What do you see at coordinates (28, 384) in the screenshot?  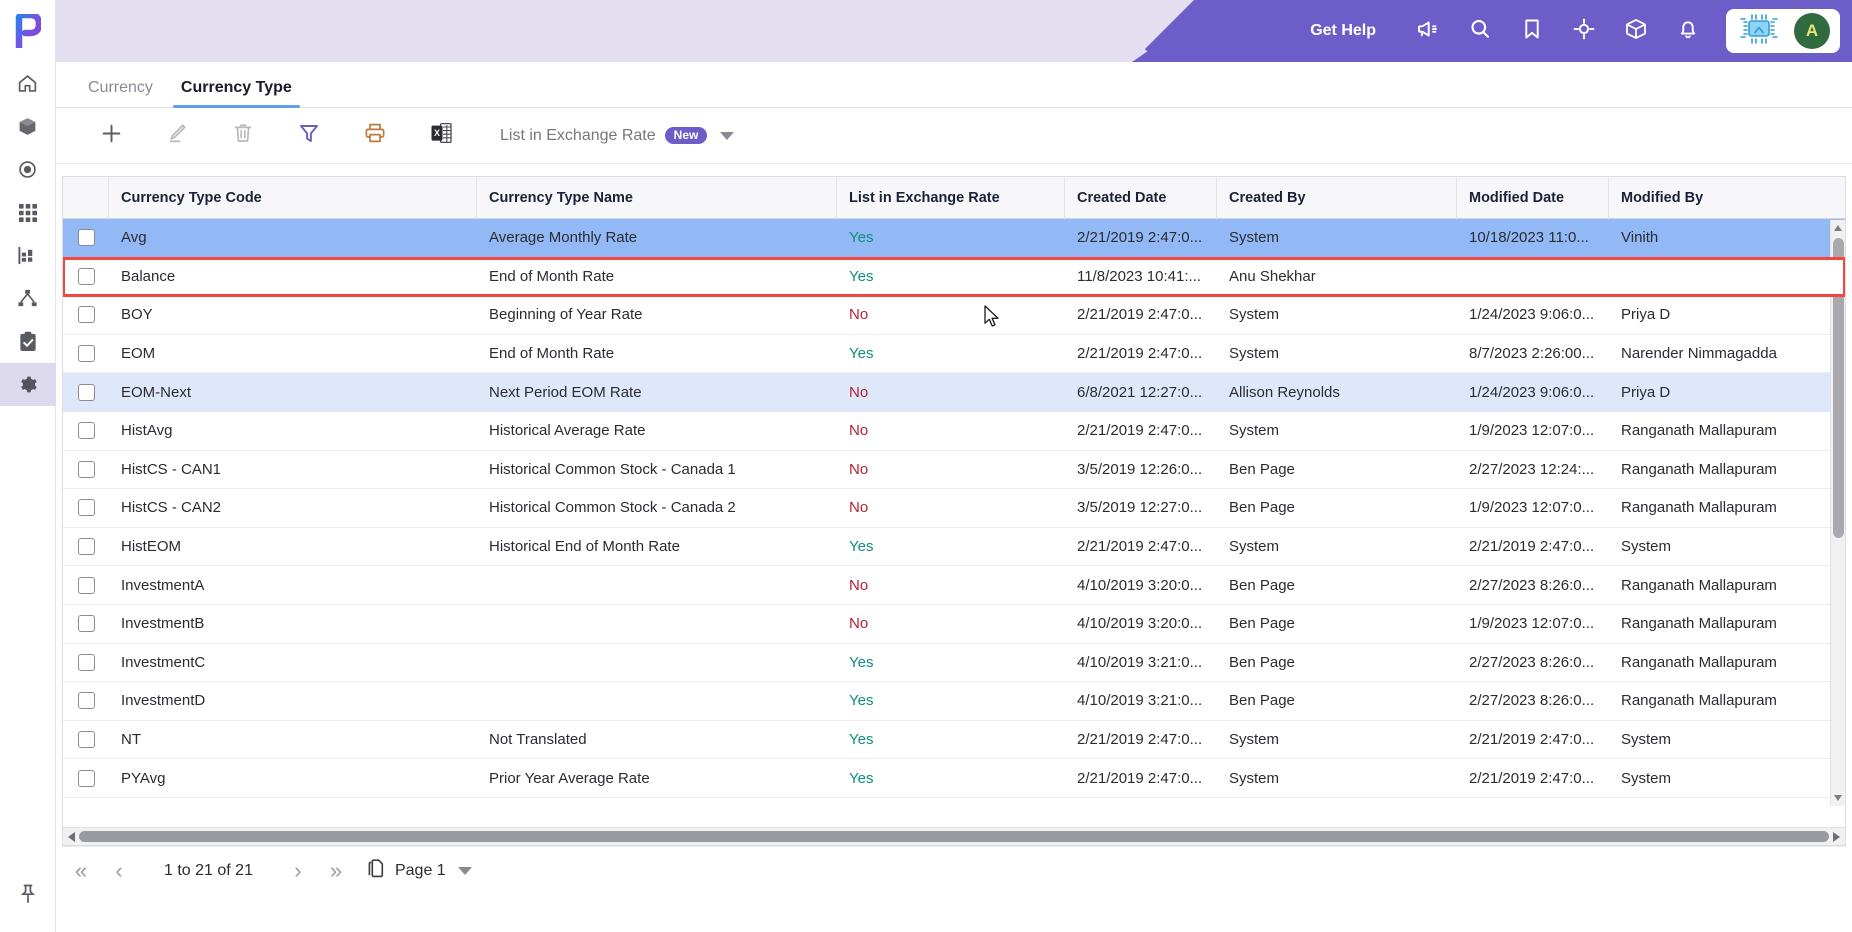 I see `sidebar-item-settings` at bounding box center [28, 384].